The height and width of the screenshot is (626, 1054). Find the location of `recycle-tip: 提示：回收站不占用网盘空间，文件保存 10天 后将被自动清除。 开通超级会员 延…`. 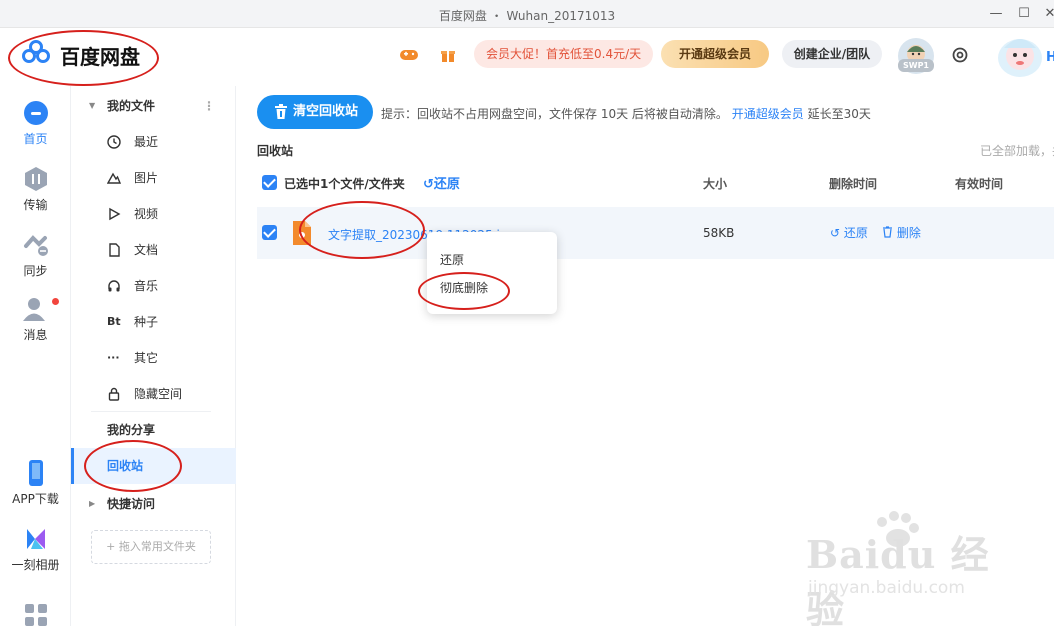

recycle-tip: 提示：回收站不占用网盘空间，文件保存 10天 后将被自动清除。 开通超级会员 延… is located at coordinates (626, 113).